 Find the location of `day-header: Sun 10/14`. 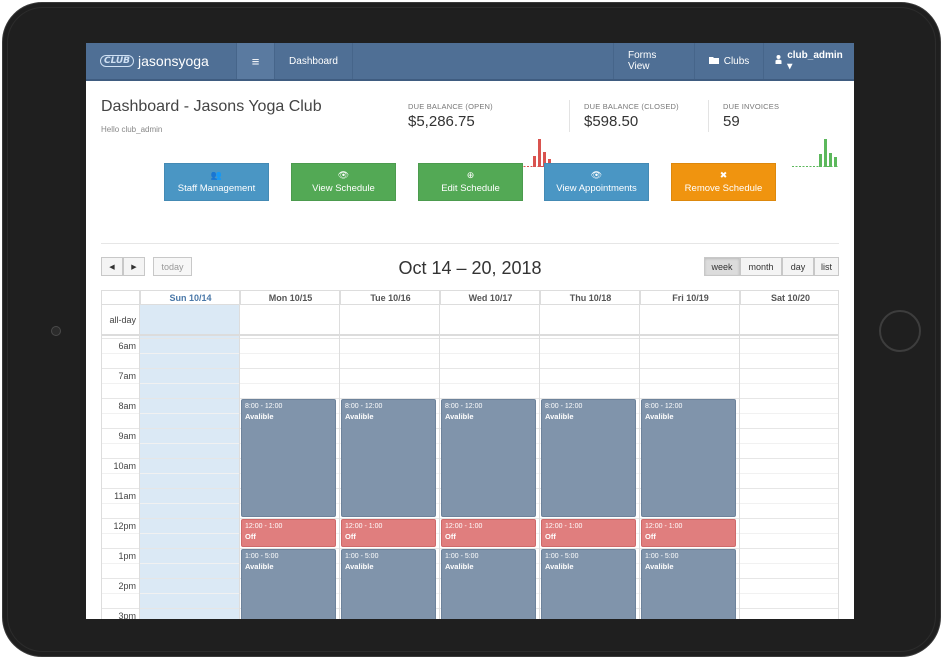

day-header: Sun 10/14 is located at coordinates (190, 298).